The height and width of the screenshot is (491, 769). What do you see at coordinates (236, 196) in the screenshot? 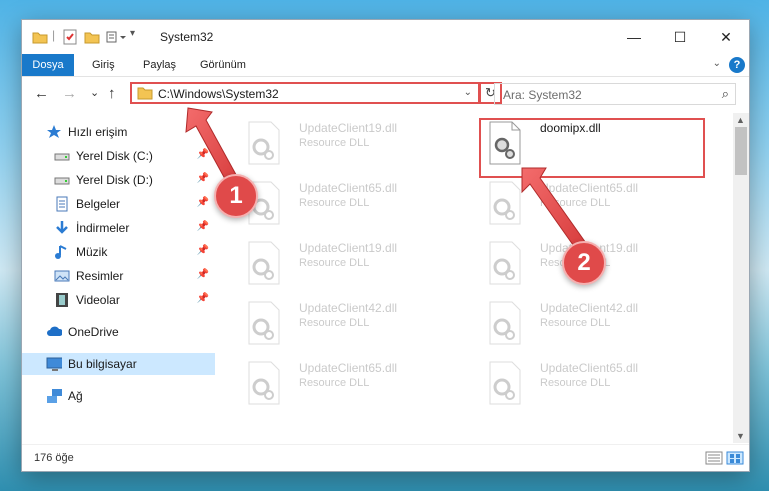
I see `step-badge-1: 1` at bounding box center [236, 196].